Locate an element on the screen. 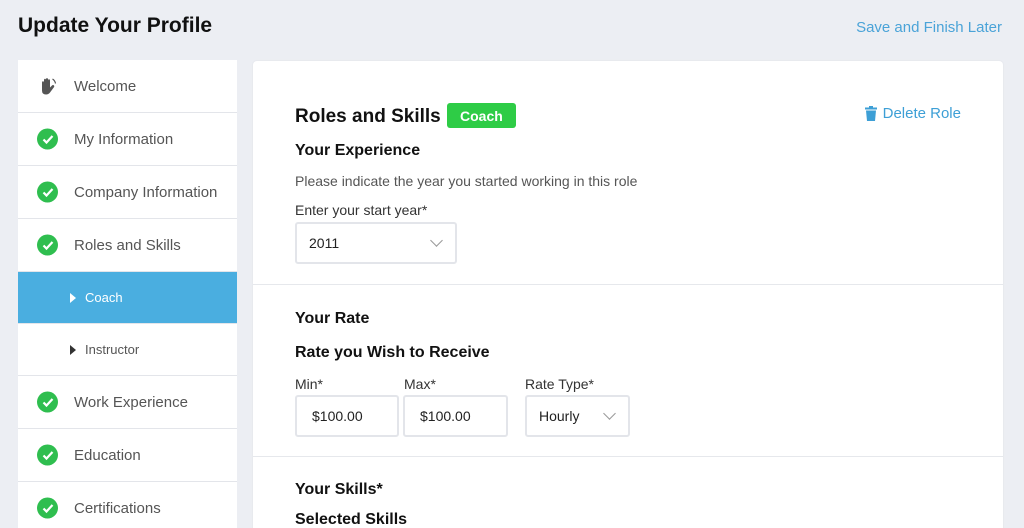  sidebar-subitem-label: Coach is located at coordinates (104, 297).